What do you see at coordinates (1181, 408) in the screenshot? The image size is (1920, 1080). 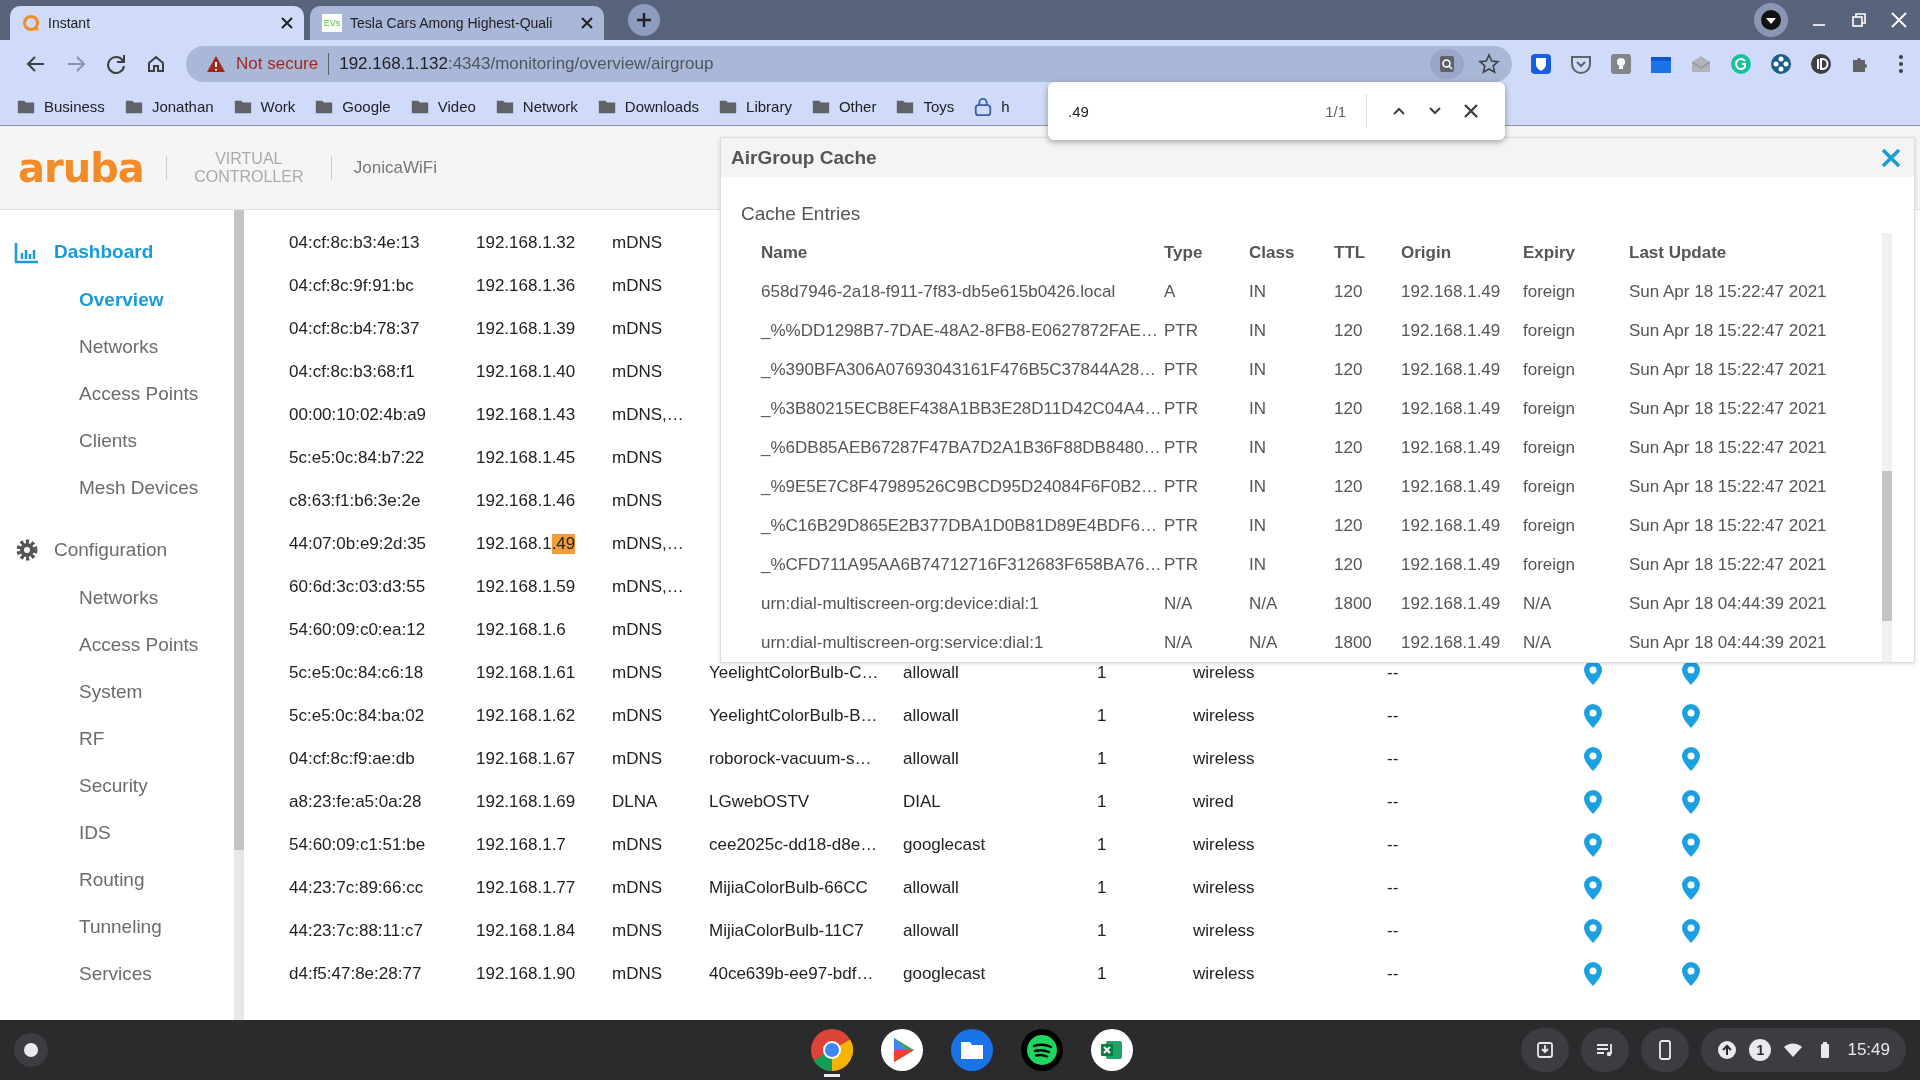 I see `table-cell-text: PTR` at bounding box center [1181, 408].